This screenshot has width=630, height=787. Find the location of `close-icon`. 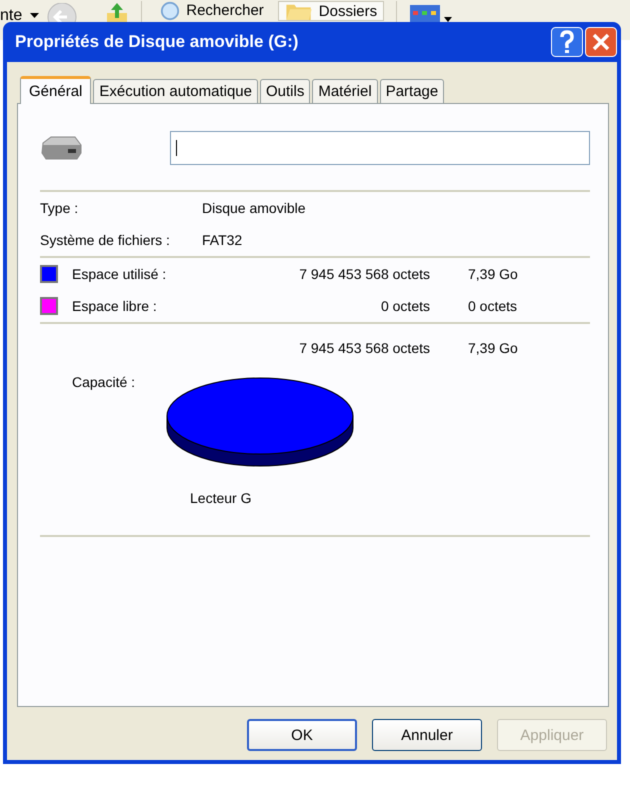

close-icon is located at coordinates (601, 42).